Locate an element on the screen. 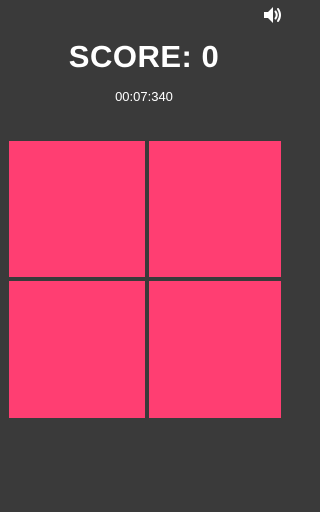 The image size is (320, 512). tile-top-left is located at coordinates (77, 209).